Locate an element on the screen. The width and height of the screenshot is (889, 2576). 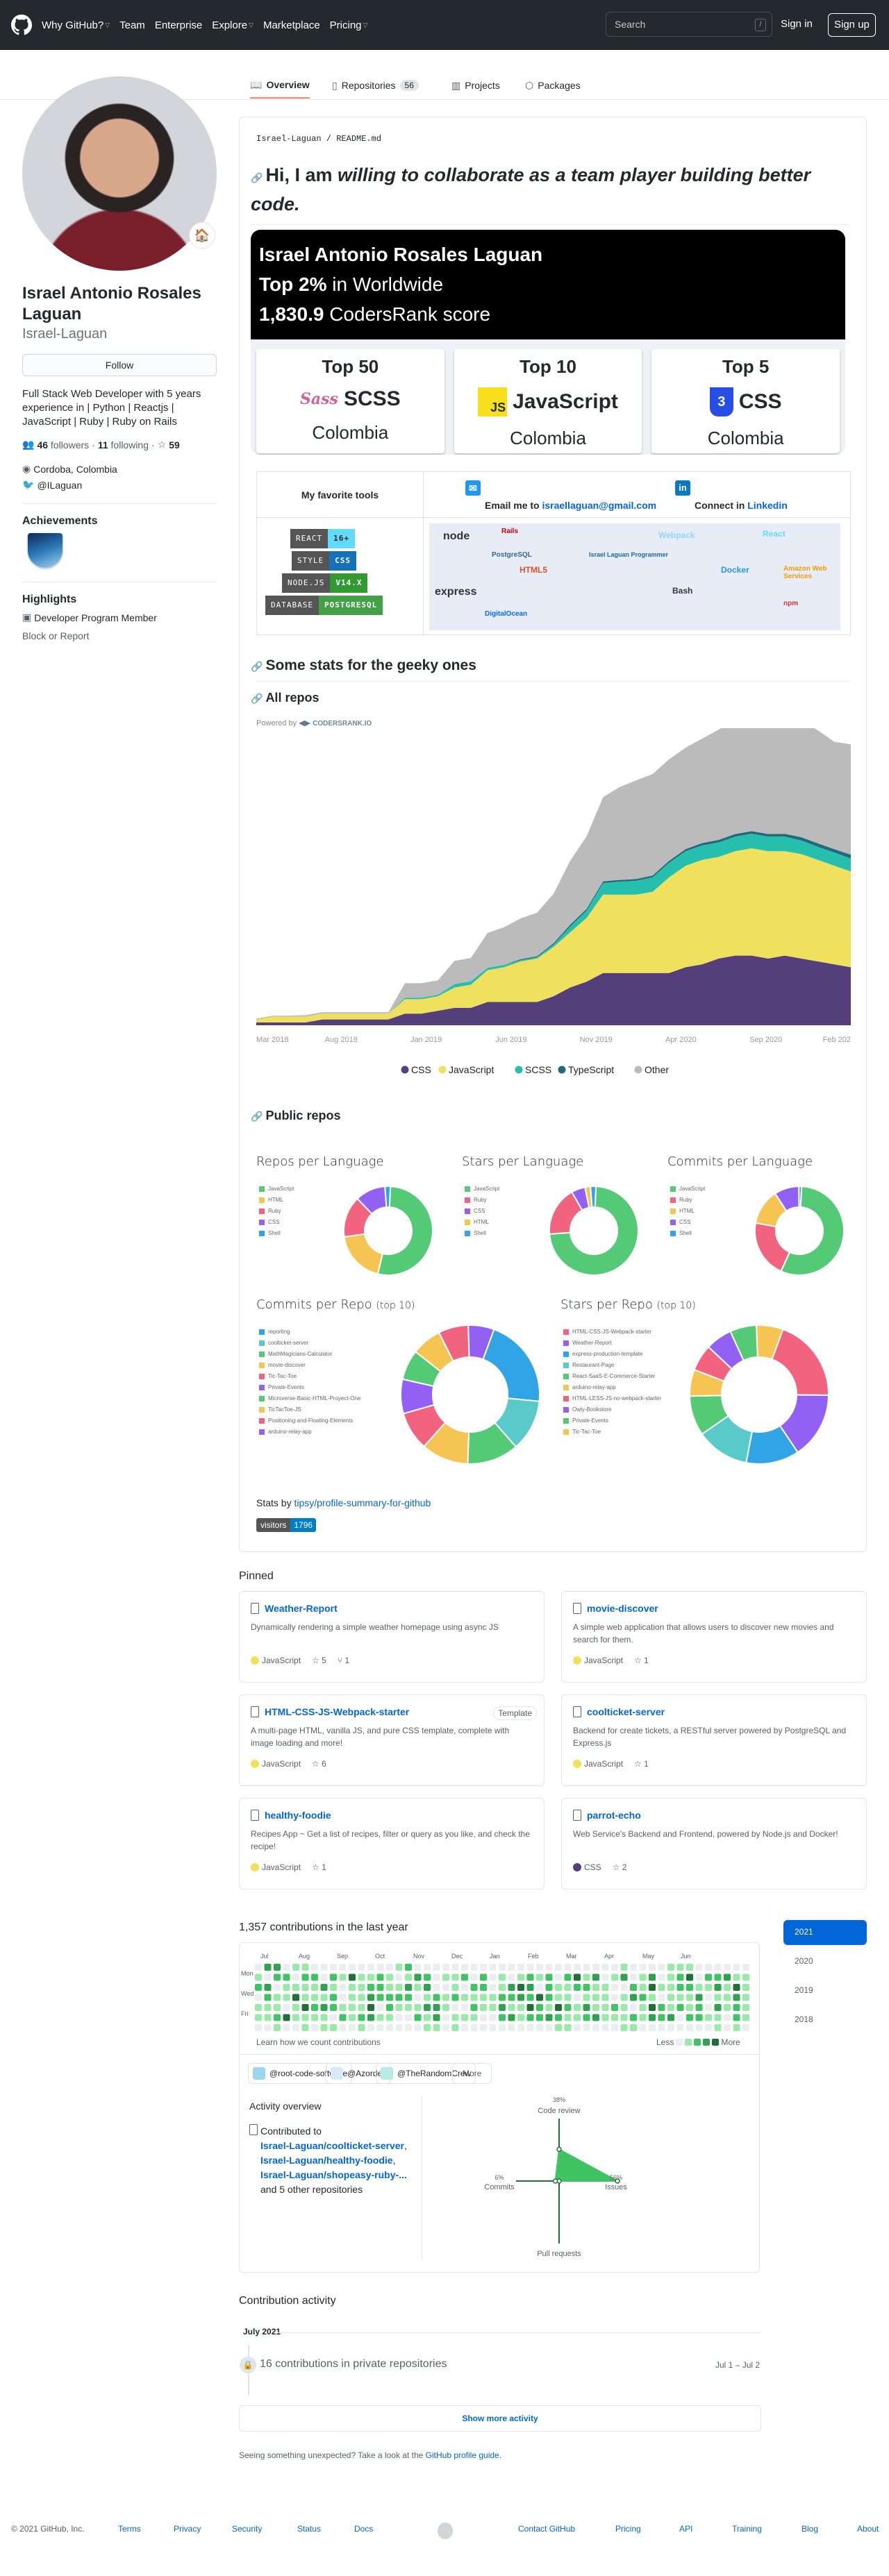
anchor-link-icon: 🔗 is located at coordinates (257, 666).